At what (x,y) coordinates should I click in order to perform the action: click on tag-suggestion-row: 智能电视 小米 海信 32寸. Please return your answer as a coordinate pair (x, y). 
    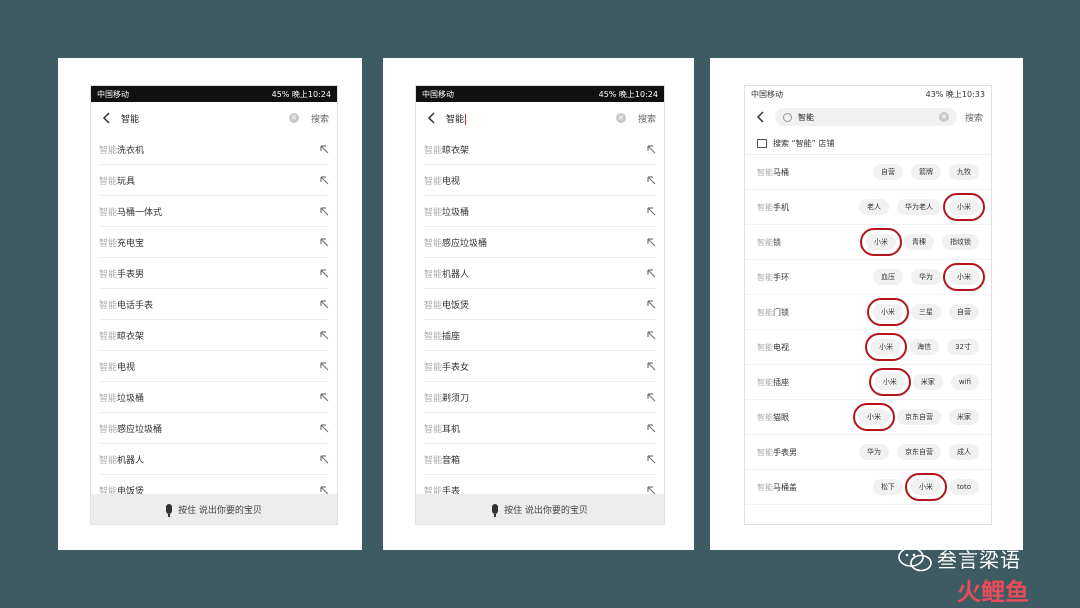
    Looking at the image, I should click on (868, 347).